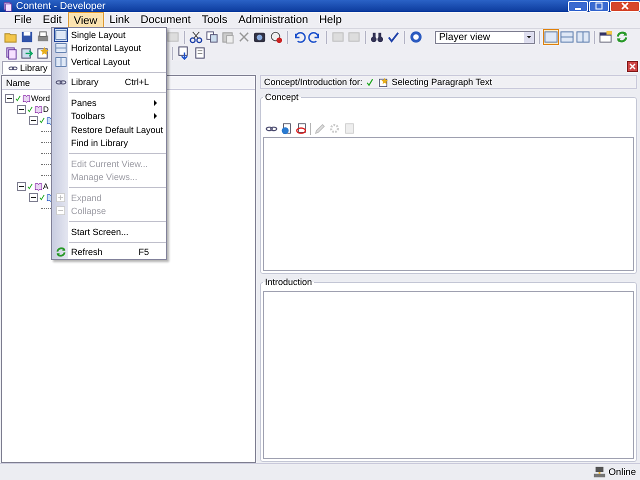  I want to click on save-icon, so click(27, 37).